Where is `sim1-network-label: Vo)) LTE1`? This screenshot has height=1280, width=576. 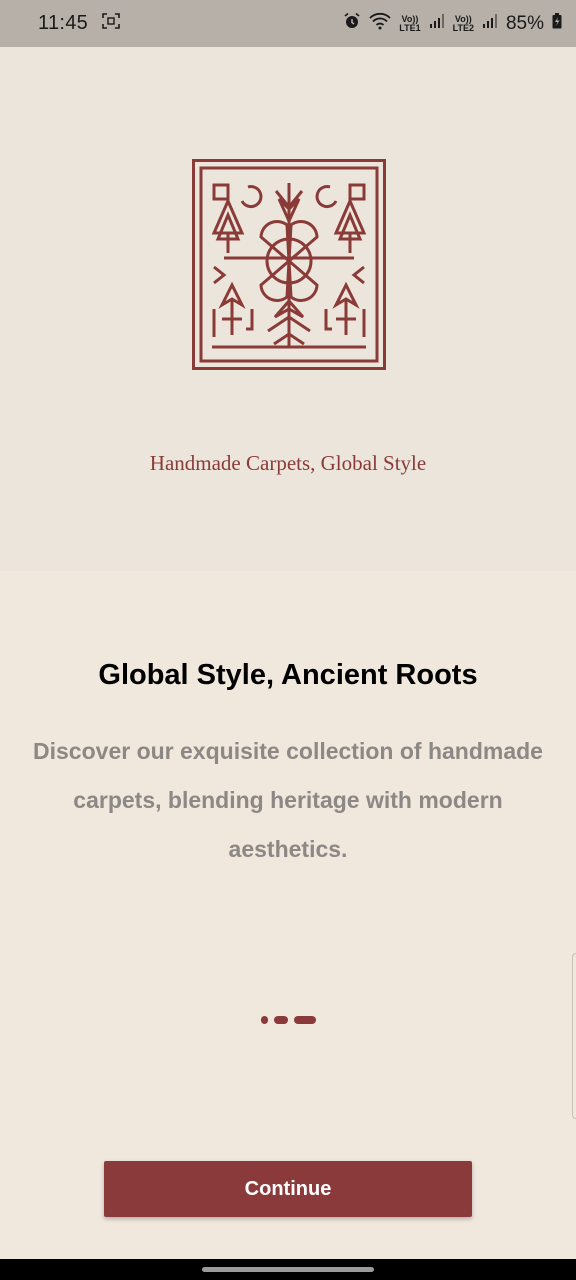
sim1-network-label: Vo)) LTE1 is located at coordinates (410, 23).